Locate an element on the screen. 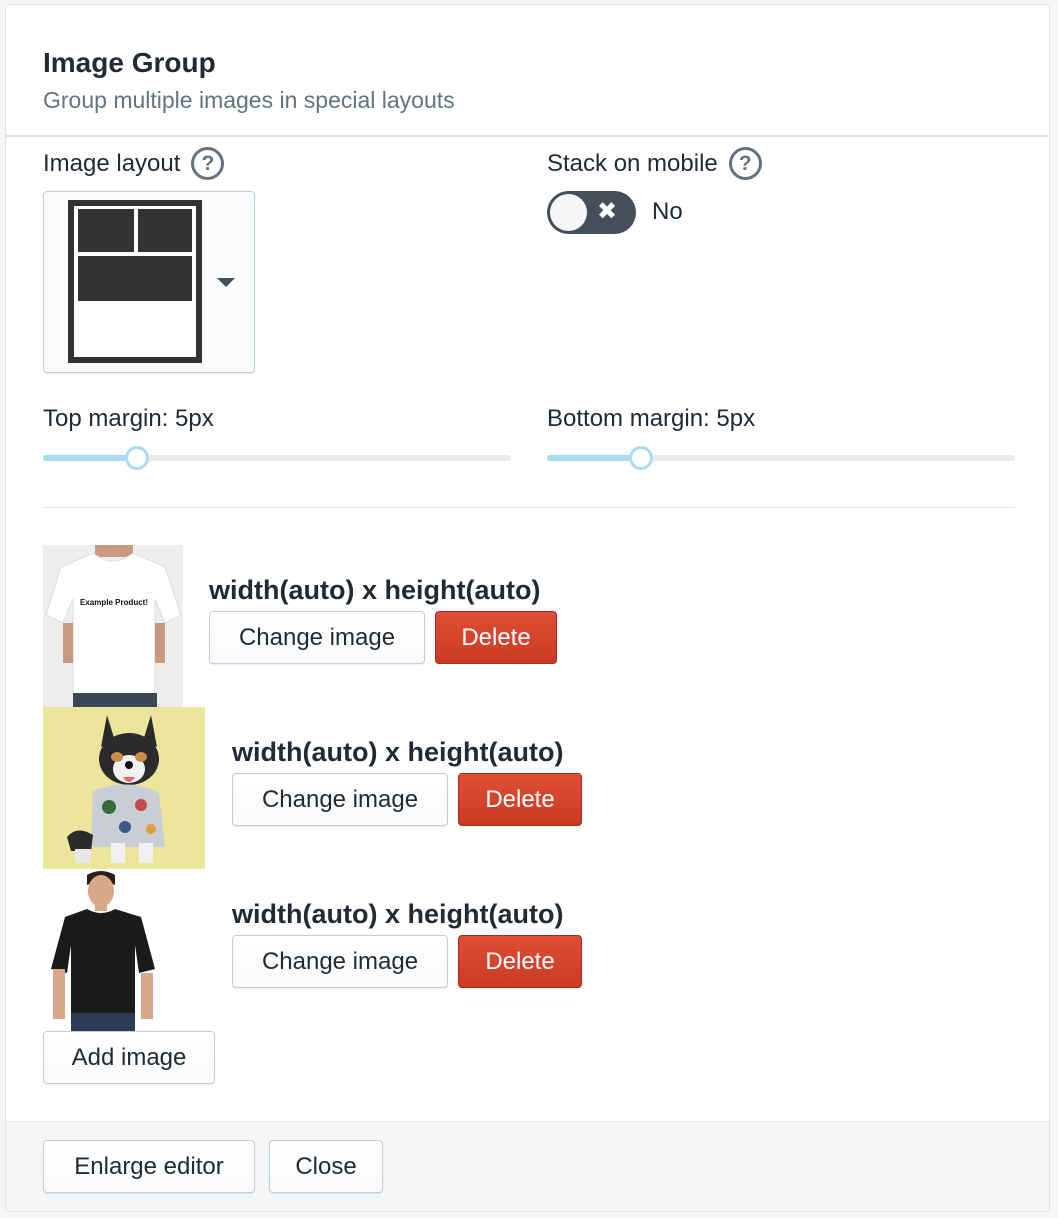  enlarge-editor-button: Enlarge editor is located at coordinates (149, 1166).